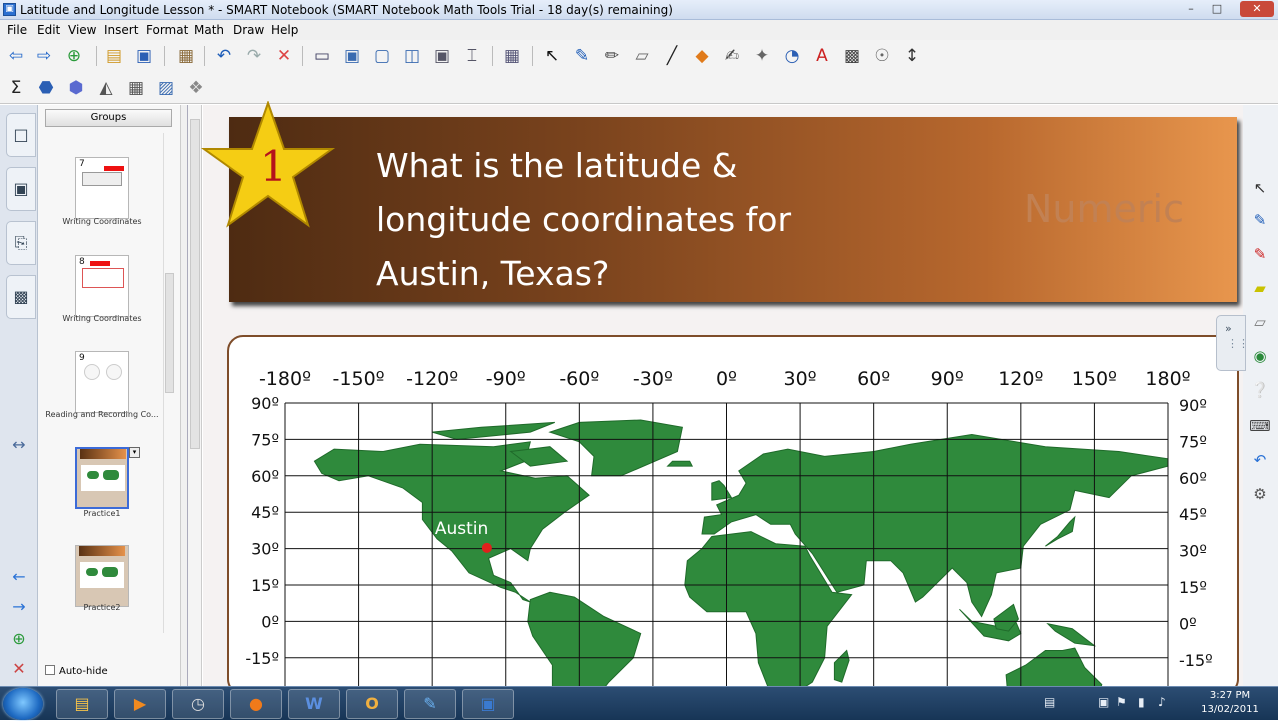 Image resolution: width=1278 pixels, height=721 pixels. What do you see at coordinates (186, 56) in the screenshot?
I see `paste-icon: ▦` at bounding box center [186, 56].